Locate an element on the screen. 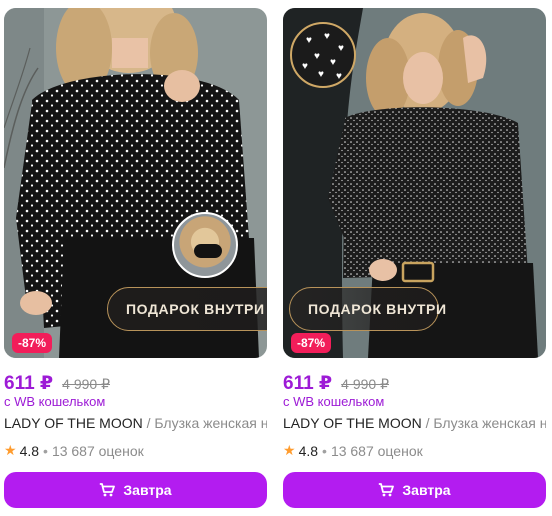  hearts-print-icon: ♥ ♥ ♥ ♥ ♥ ♥ ♥ ♥ is located at coordinates (323, 55).